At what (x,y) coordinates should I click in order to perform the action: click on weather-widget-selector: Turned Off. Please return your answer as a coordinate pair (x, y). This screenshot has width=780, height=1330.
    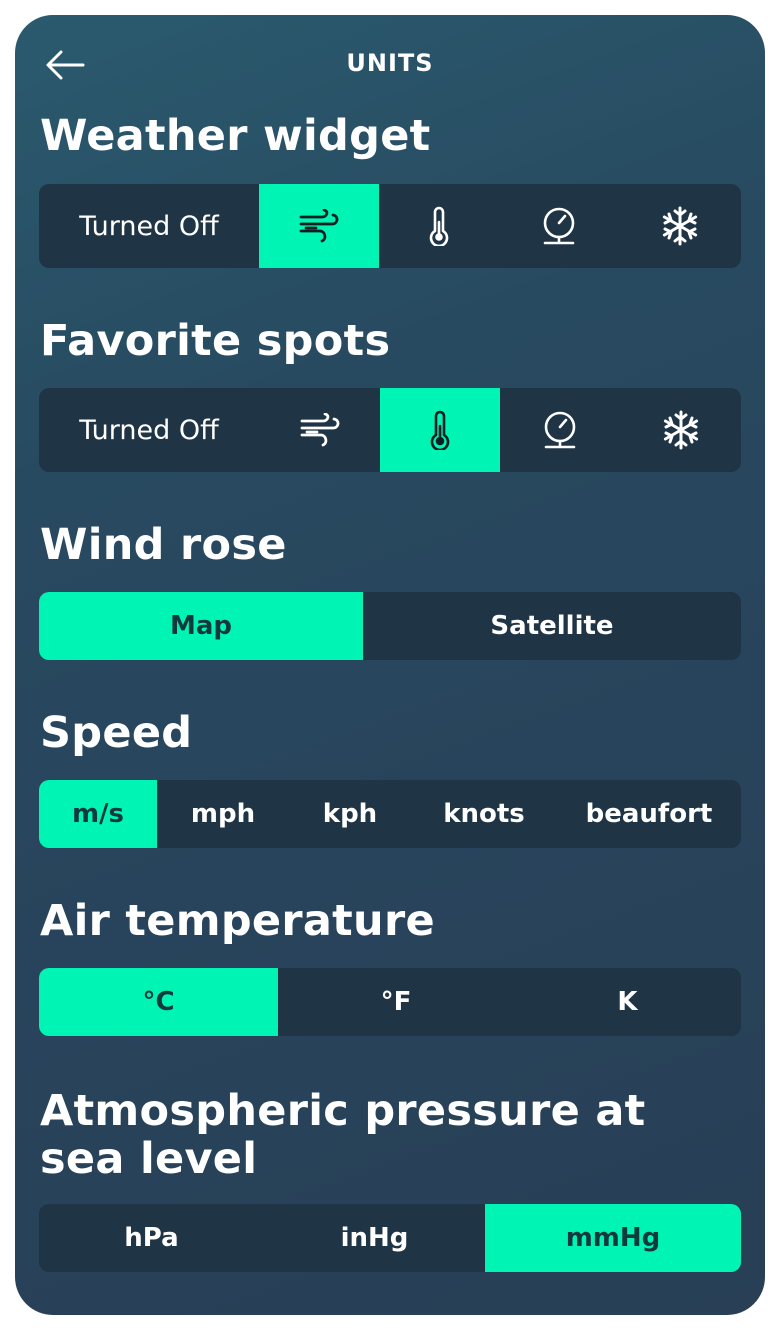
    Looking at the image, I should click on (390, 226).